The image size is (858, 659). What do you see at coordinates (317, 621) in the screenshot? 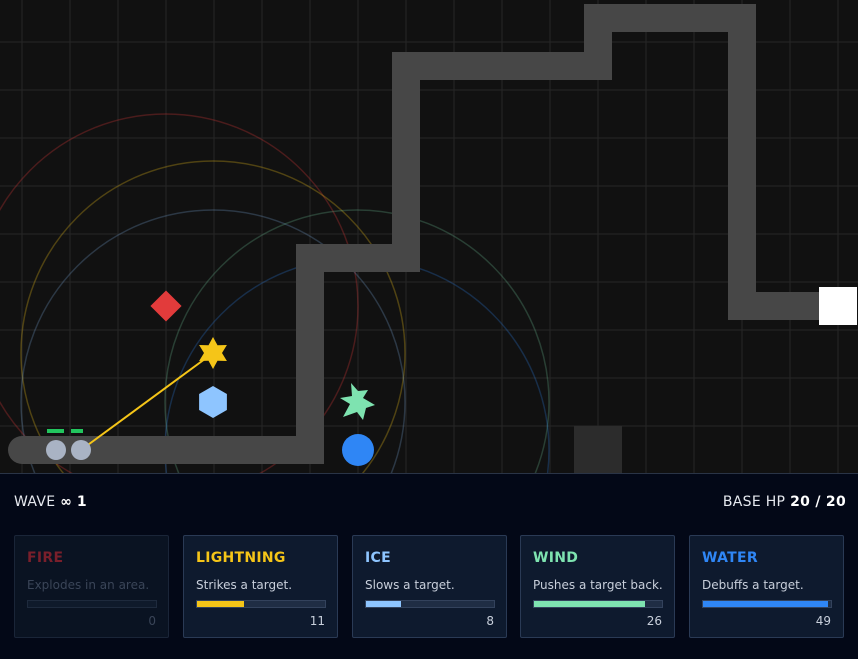
I see `tower-count: 11` at bounding box center [317, 621].